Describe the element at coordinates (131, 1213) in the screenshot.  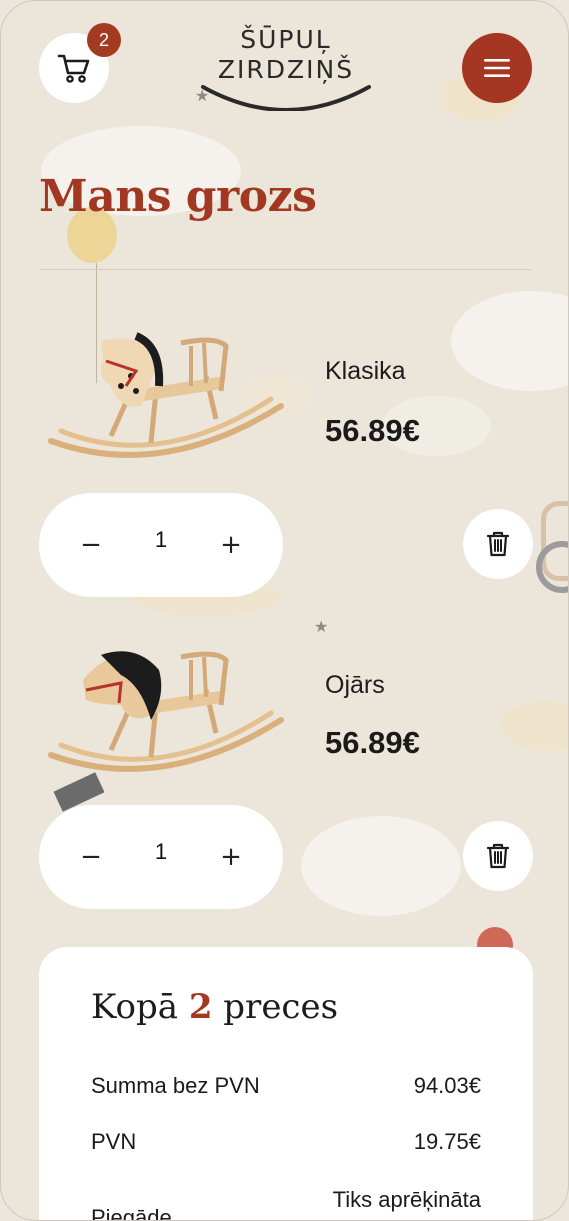
I see `summary-label: Piegāde` at that location.